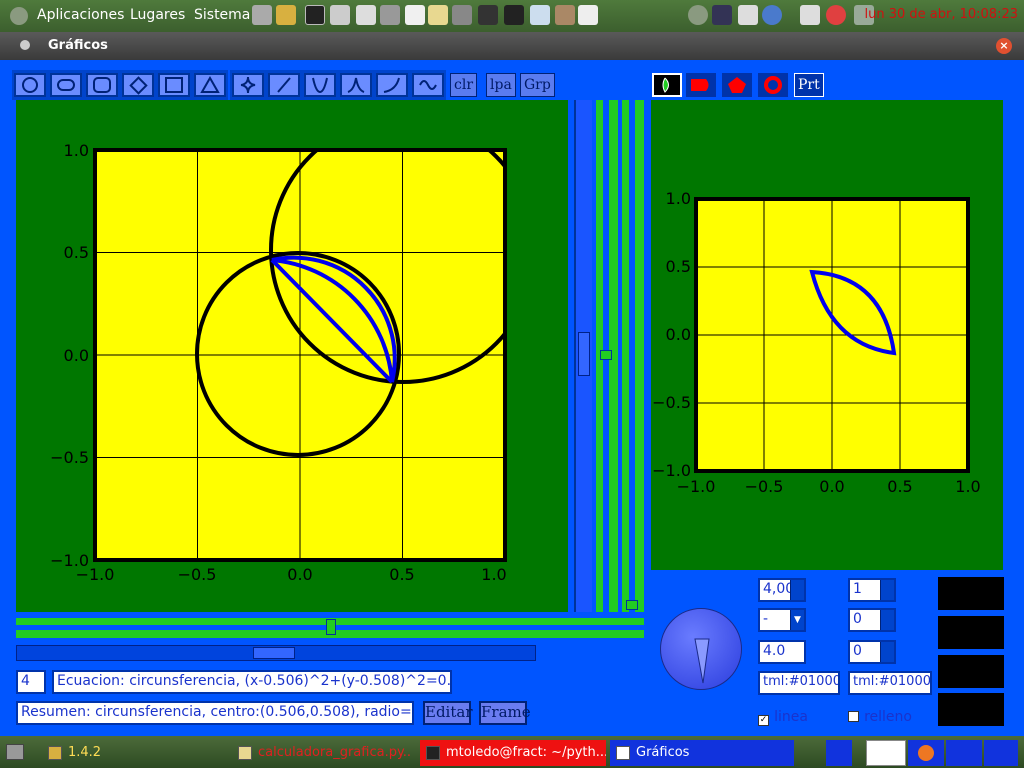 The width and height of the screenshot is (1024, 768). What do you see at coordinates (356, 85) in the screenshot?
I see `peak-curve-tool-button` at bounding box center [356, 85].